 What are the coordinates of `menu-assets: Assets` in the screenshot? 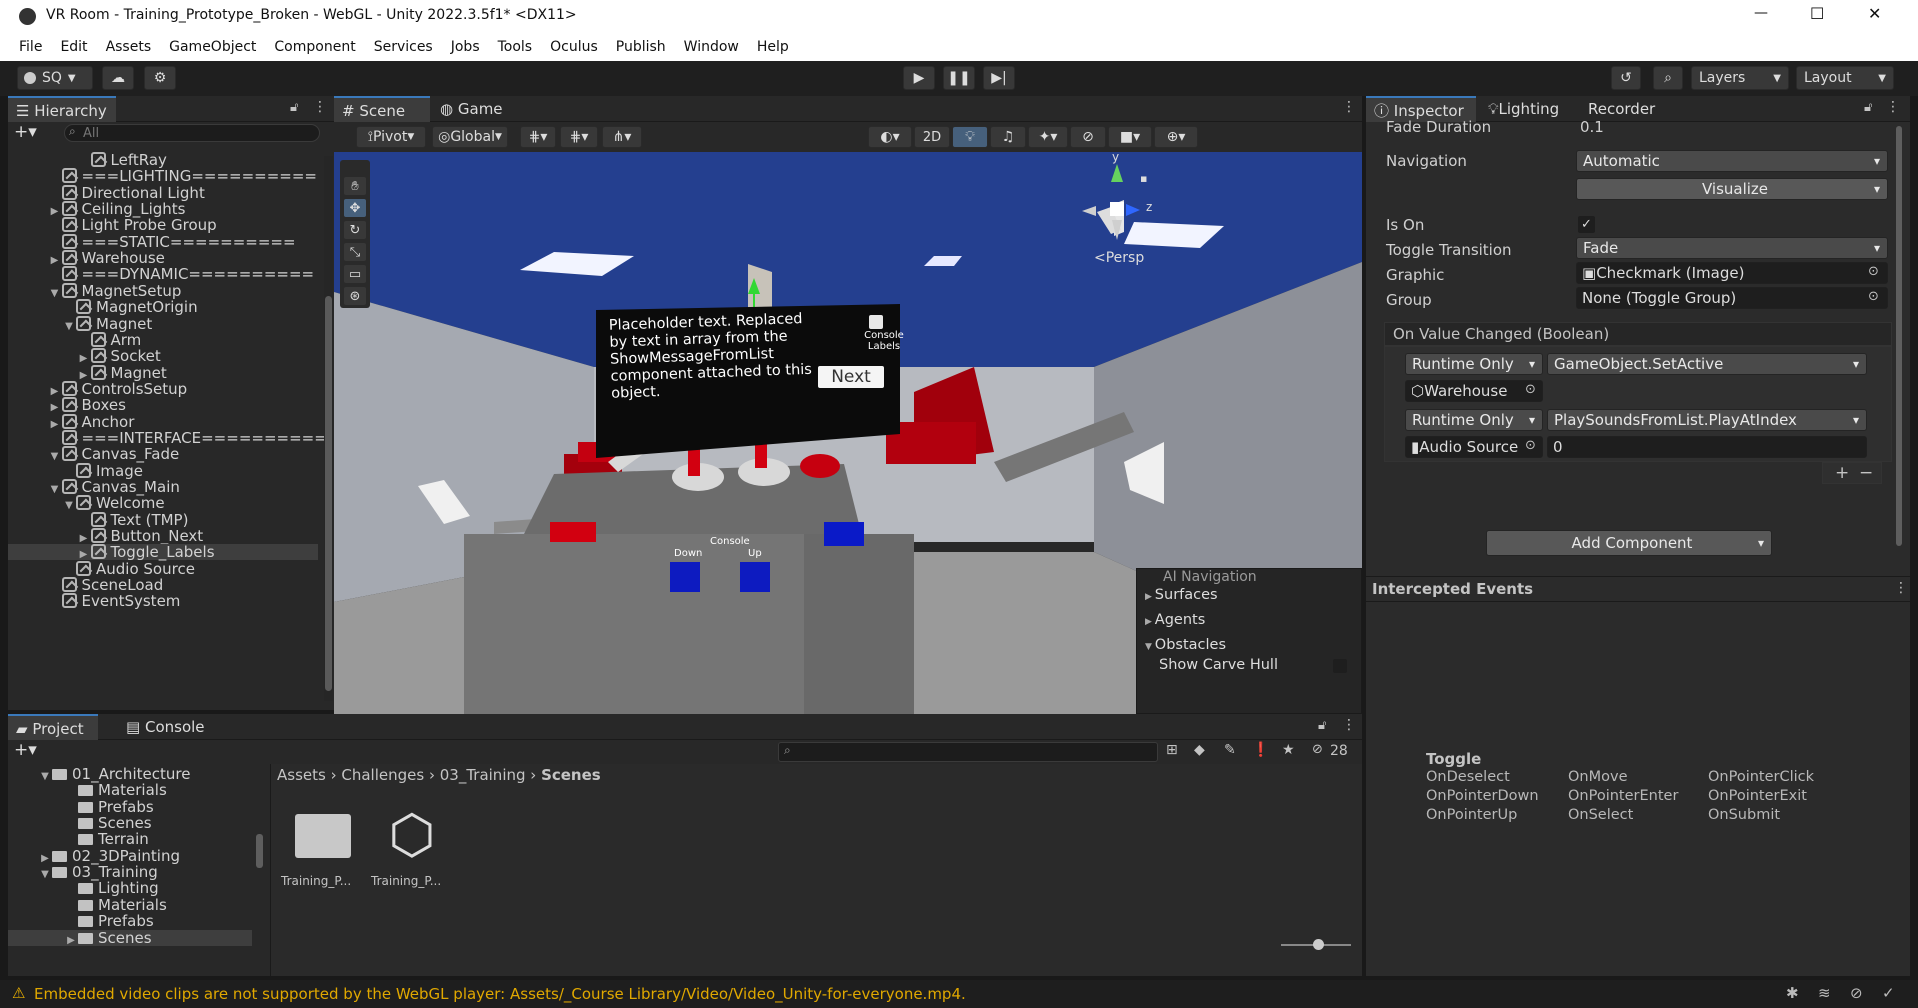 It's located at (129, 47).